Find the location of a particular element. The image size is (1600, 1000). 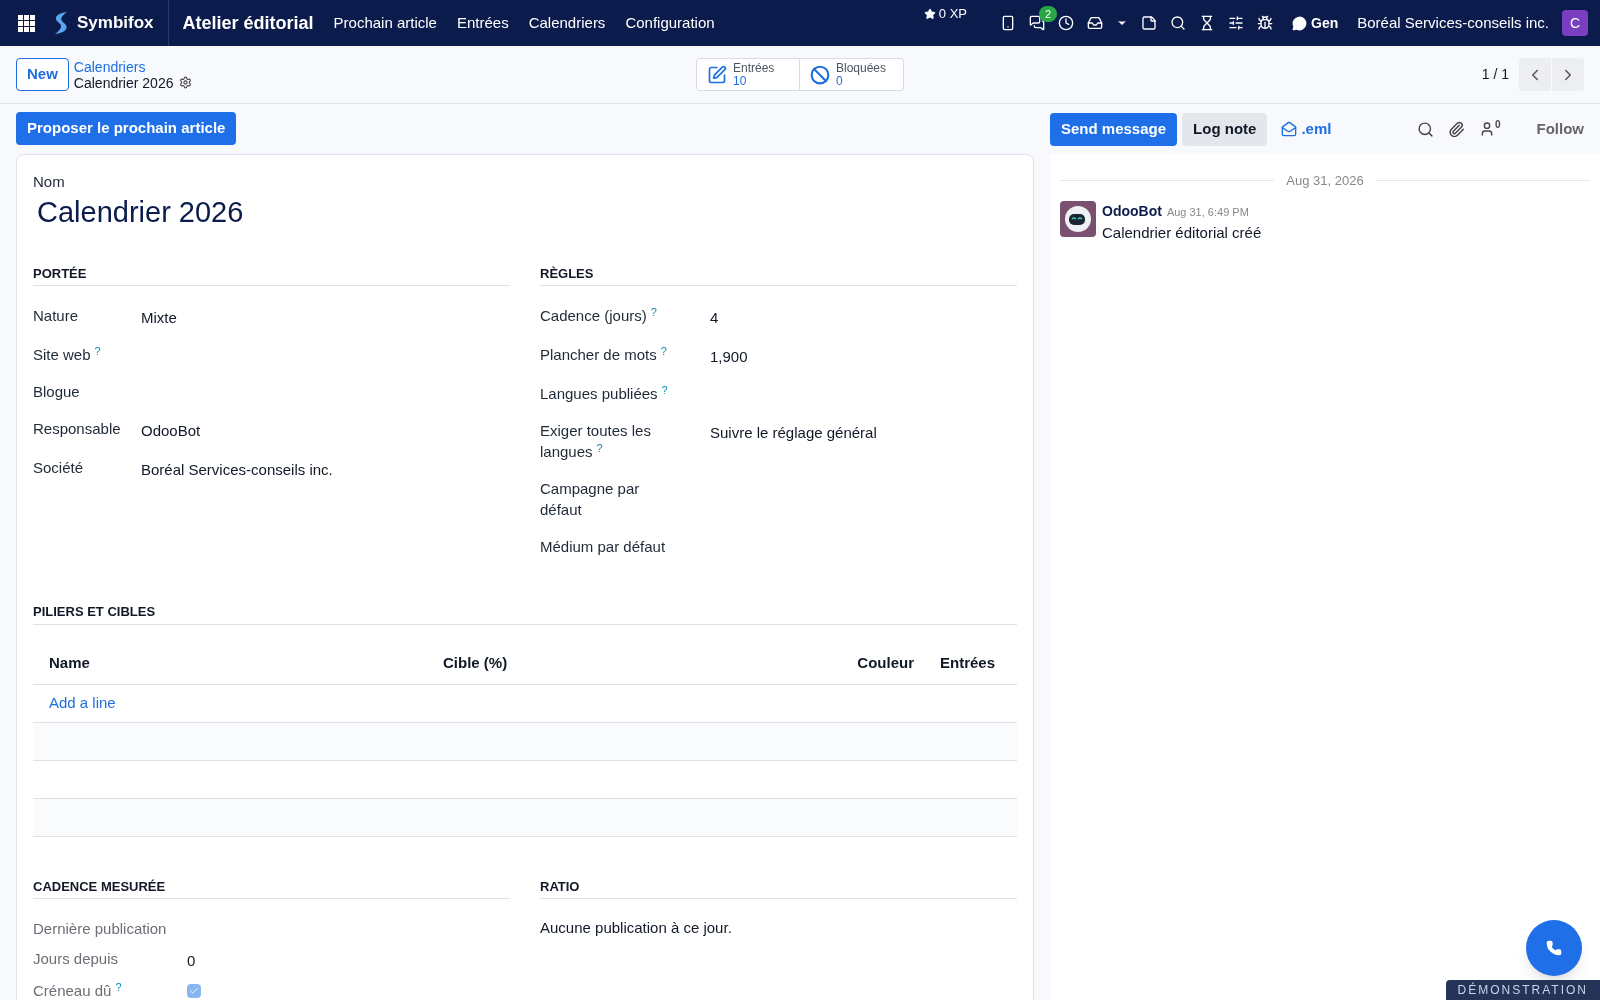

chat-label: Gen is located at coordinates (1325, 23).